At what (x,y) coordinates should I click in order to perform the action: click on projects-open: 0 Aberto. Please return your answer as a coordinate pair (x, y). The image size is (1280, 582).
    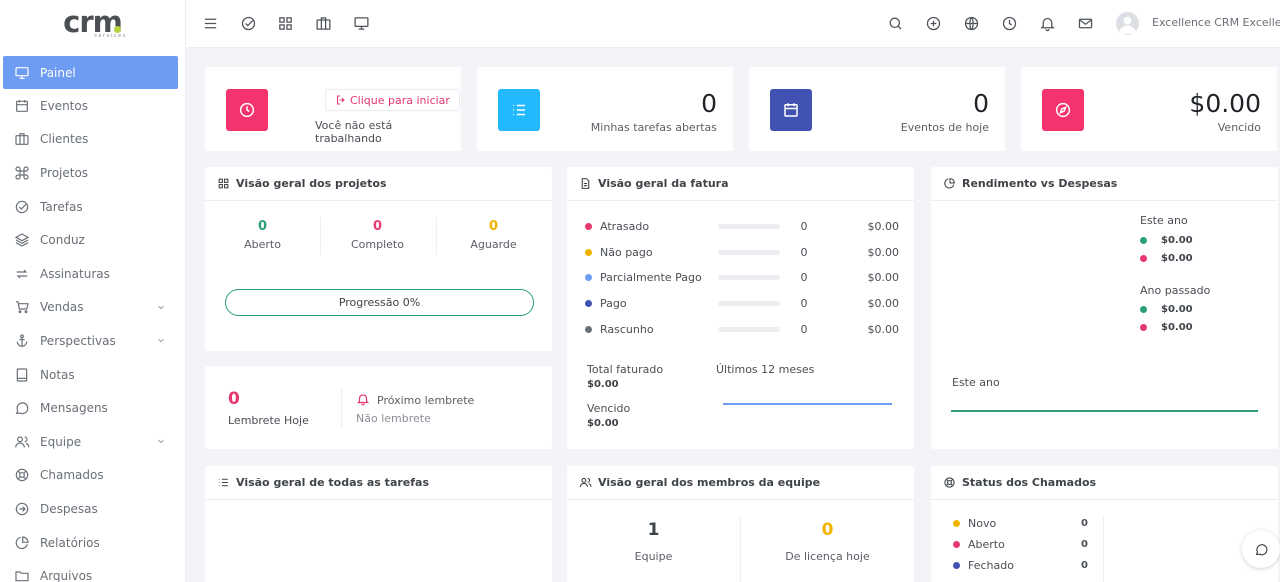
    Looking at the image, I should click on (262, 235).